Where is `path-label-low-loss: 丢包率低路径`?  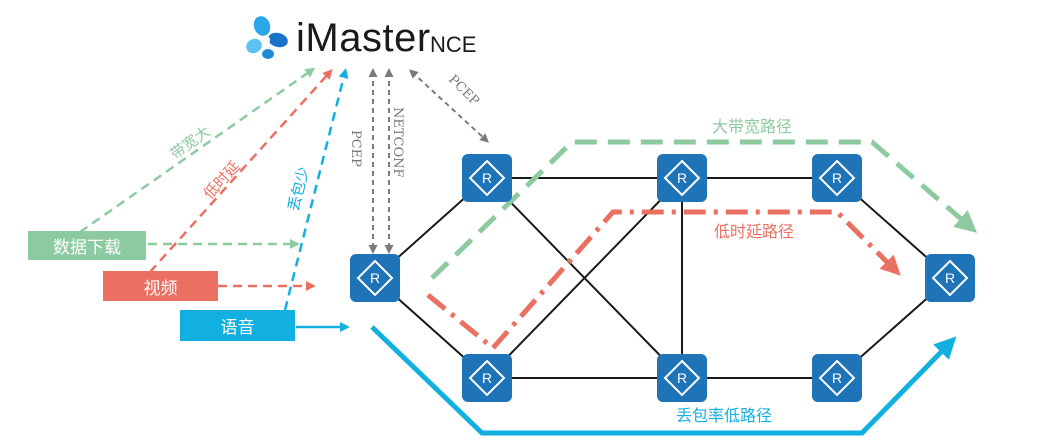
path-label-low-loss: 丢包率低路径 is located at coordinates (724, 415).